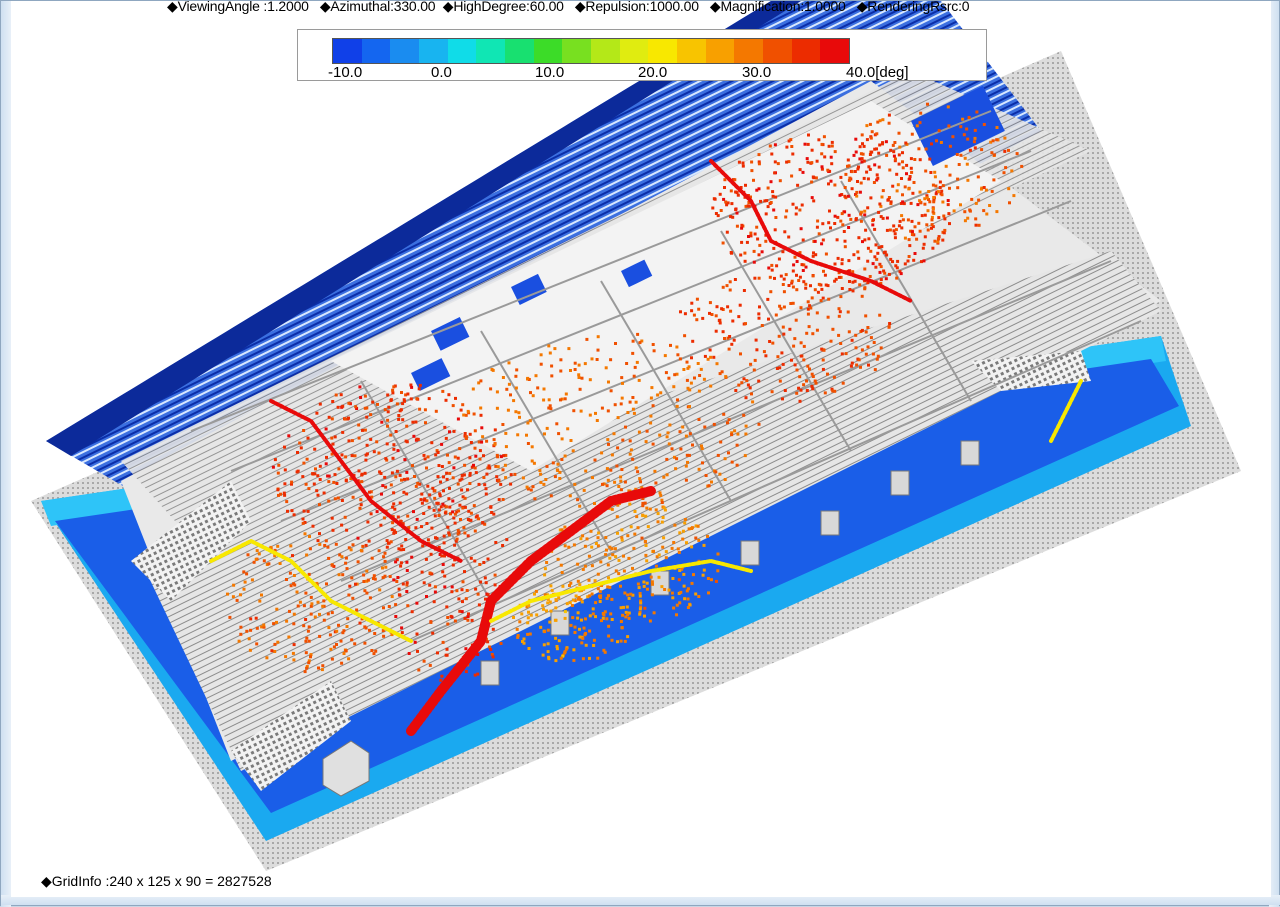 This screenshot has width=1280, height=907. Describe the element at coordinates (757, 72) in the screenshot. I see `colorbar-tick-label: 30.0` at that location.